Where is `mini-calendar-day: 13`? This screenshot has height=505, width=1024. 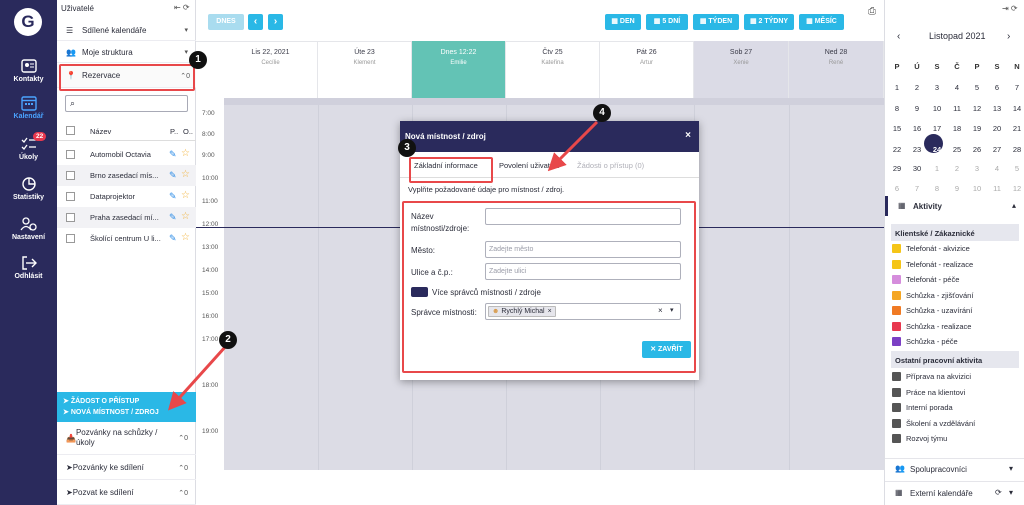 mini-calendar-day: 13 is located at coordinates (997, 108).